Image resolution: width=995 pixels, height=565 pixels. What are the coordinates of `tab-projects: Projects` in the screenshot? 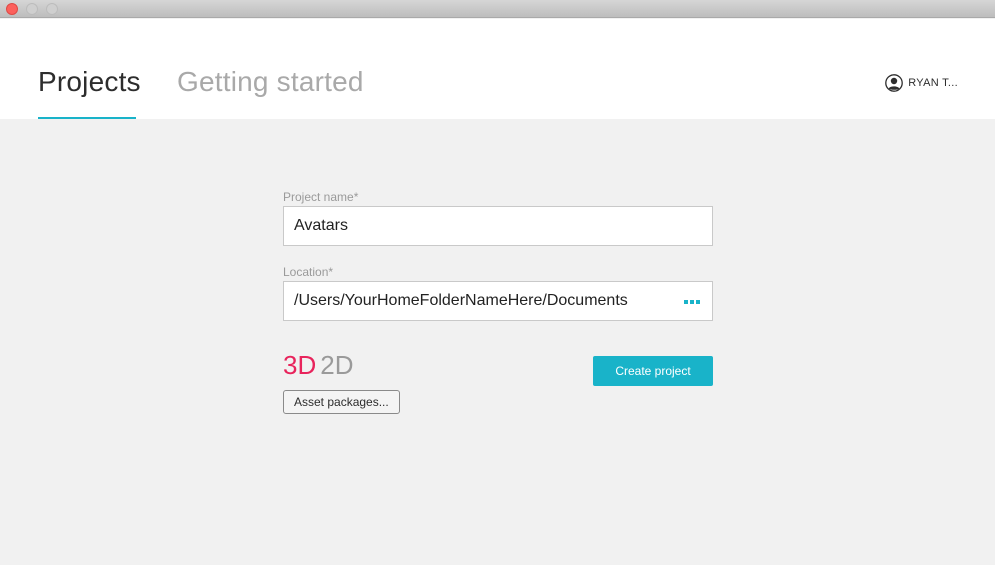 It's located at (89, 82).